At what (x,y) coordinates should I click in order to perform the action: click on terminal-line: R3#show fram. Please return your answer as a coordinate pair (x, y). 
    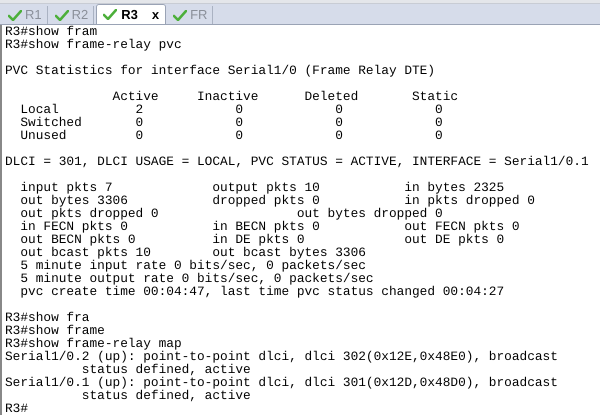
    Looking at the image, I should click on (51, 31).